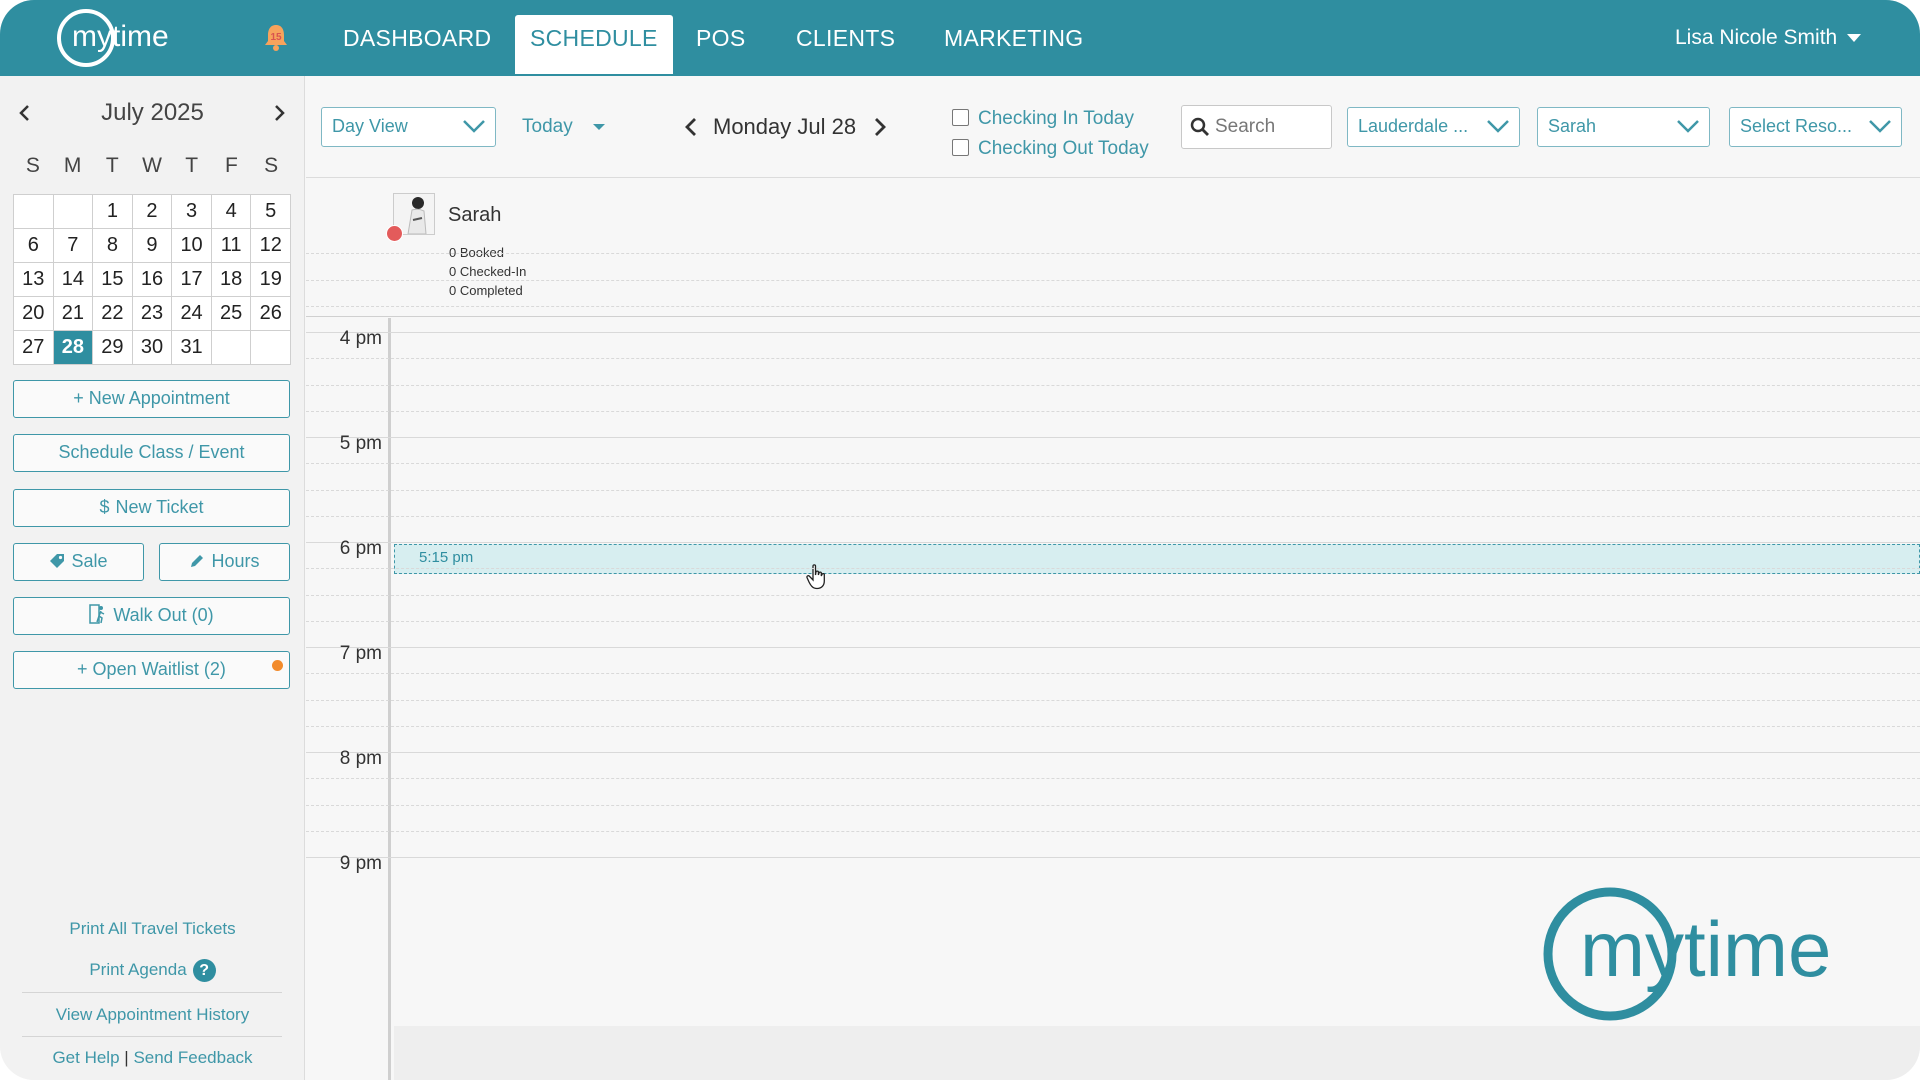 The height and width of the screenshot is (1080, 1920). What do you see at coordinates (151, 616) in the screenshot?
I see `walk-out-button: Walk Out (0)` at bounding box center [151, 616].